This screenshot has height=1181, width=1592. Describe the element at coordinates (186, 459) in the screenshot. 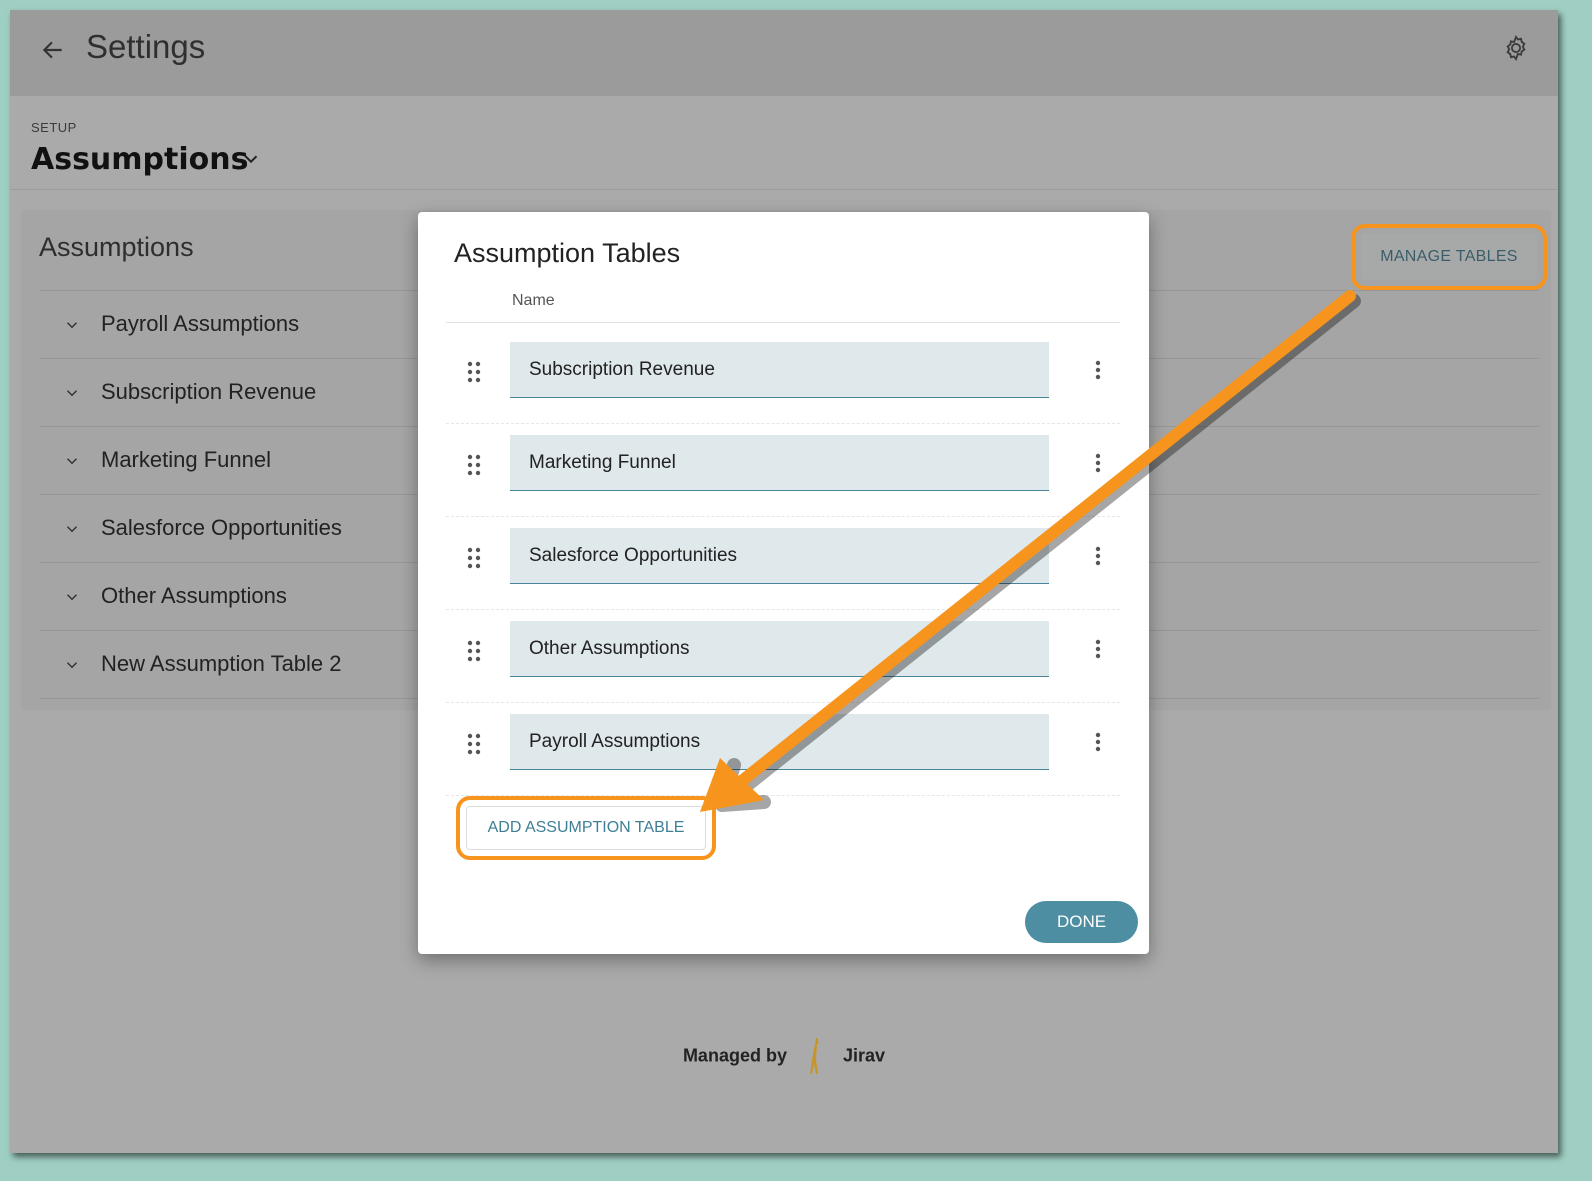

I see `list-item-label: Marketing Funnel` at that location.